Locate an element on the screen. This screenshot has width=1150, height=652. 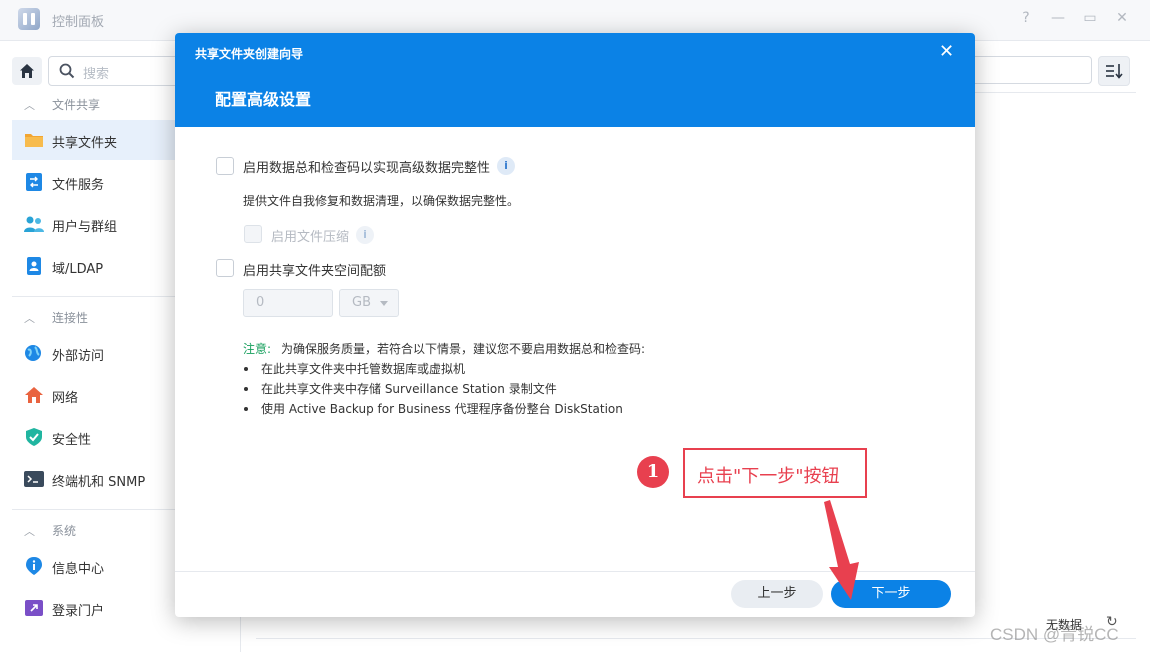
sort-button is located at coordinates (1114, 71).